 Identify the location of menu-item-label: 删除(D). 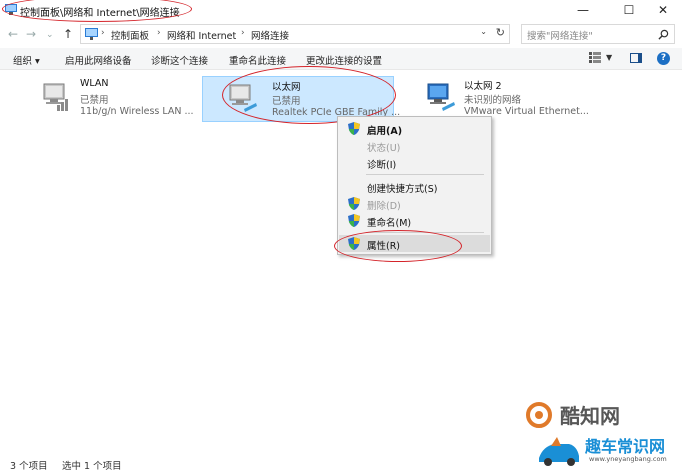
(384, 206).